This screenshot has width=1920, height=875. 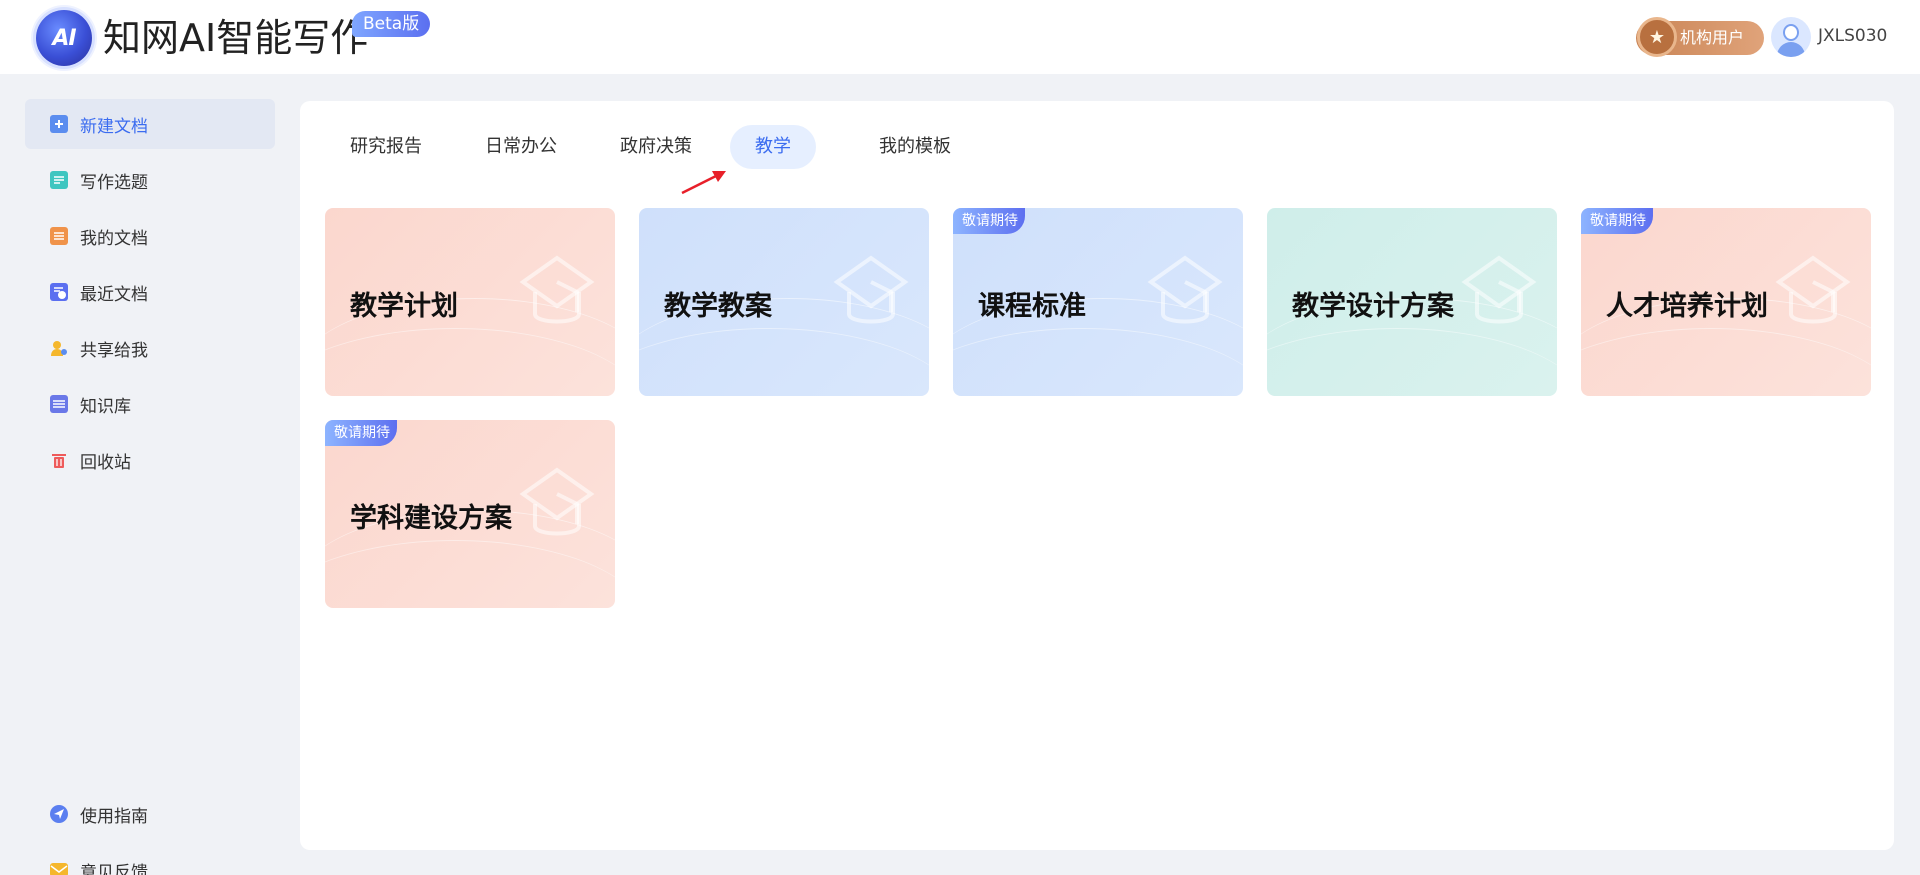 What do you see at coordinates (1791, 37) in the screenshot?
I see `avatar` at bounding box center [1791, 37].